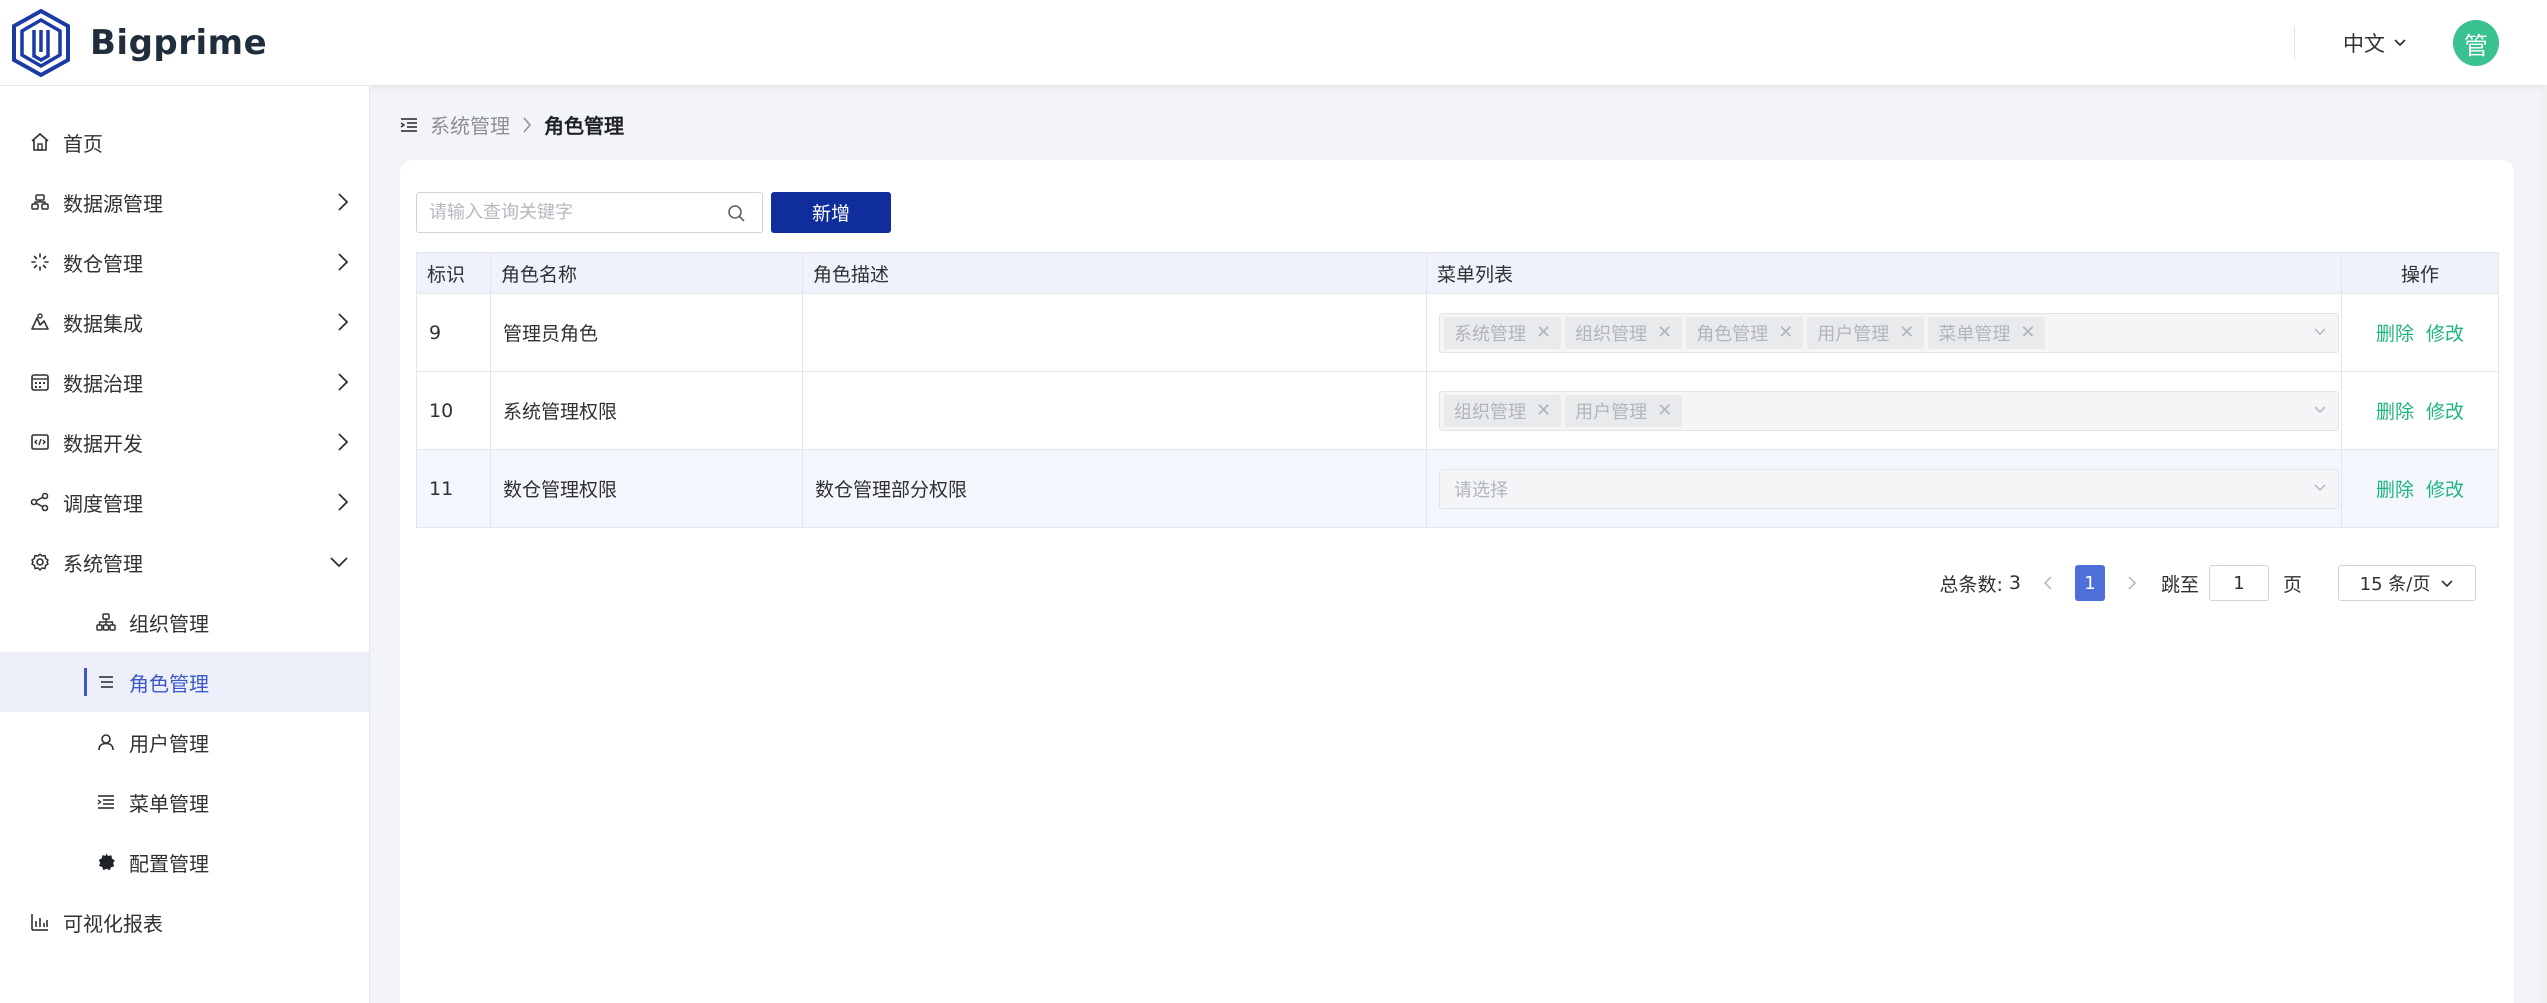  Describe the element at coordinates (647, 488) in the screenshot. I see `cell-name: 数仓管理权限` at that location.